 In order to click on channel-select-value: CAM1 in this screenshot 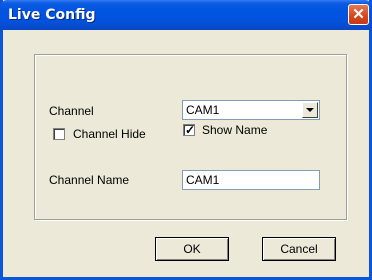, I will do `click(203, 110)`.